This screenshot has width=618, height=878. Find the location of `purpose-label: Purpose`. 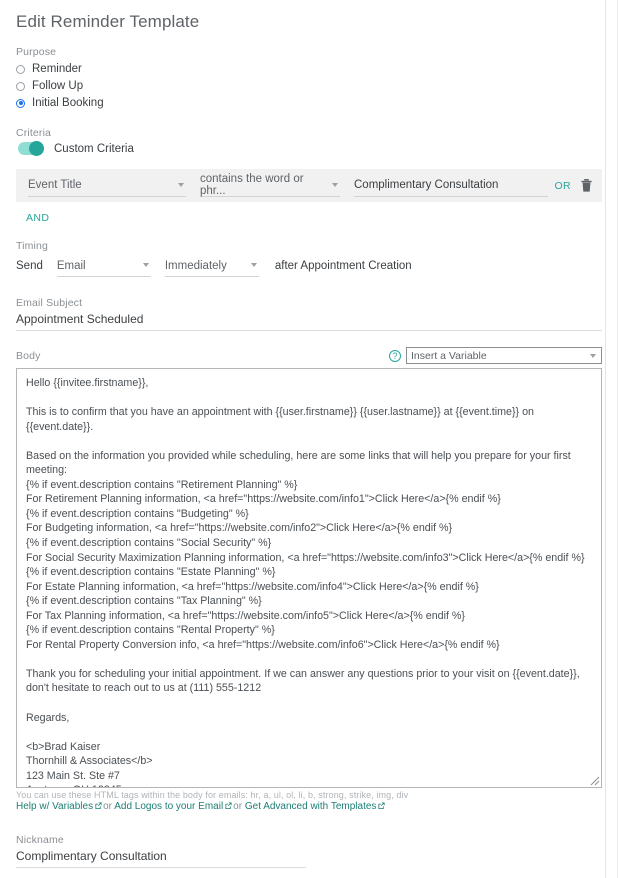

purpose-label: Purpose is located at coordinates (36, 52).